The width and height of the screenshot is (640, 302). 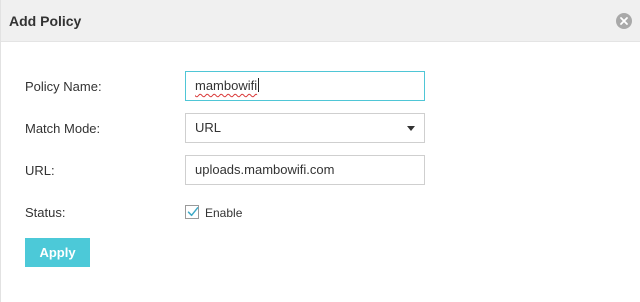 I want to click on close-icon, so click(x=624, y=21).